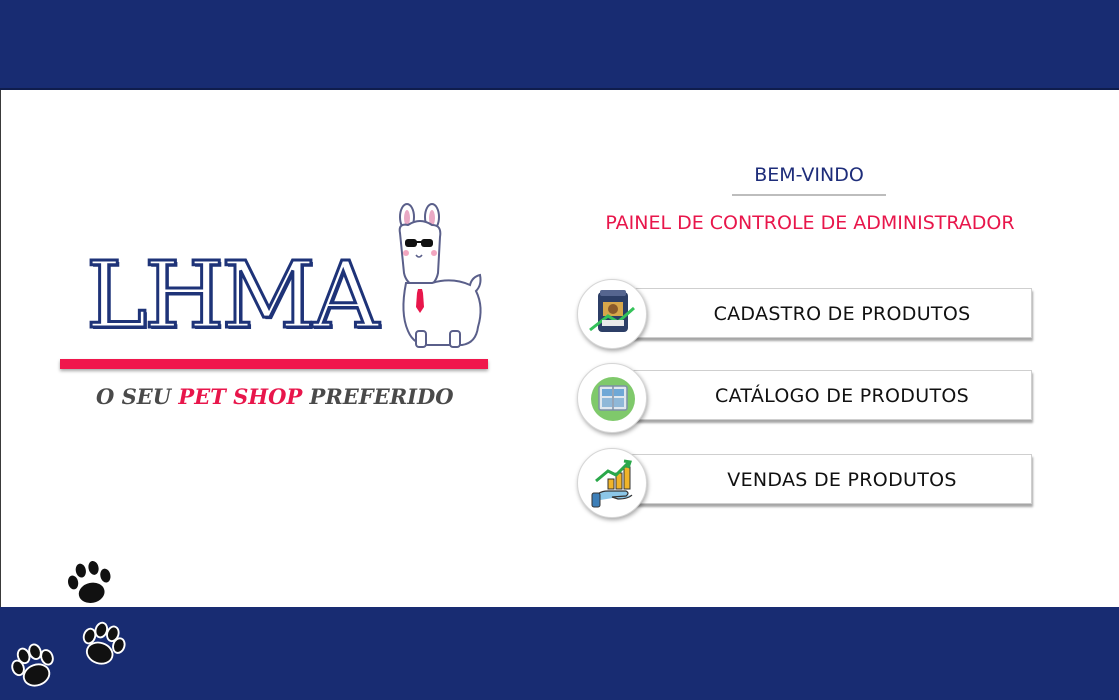 This screenshot has width=1119, height=700. I want to click on product-sales-label: VENDAS DE PRODUTOS, so click(842, 480).